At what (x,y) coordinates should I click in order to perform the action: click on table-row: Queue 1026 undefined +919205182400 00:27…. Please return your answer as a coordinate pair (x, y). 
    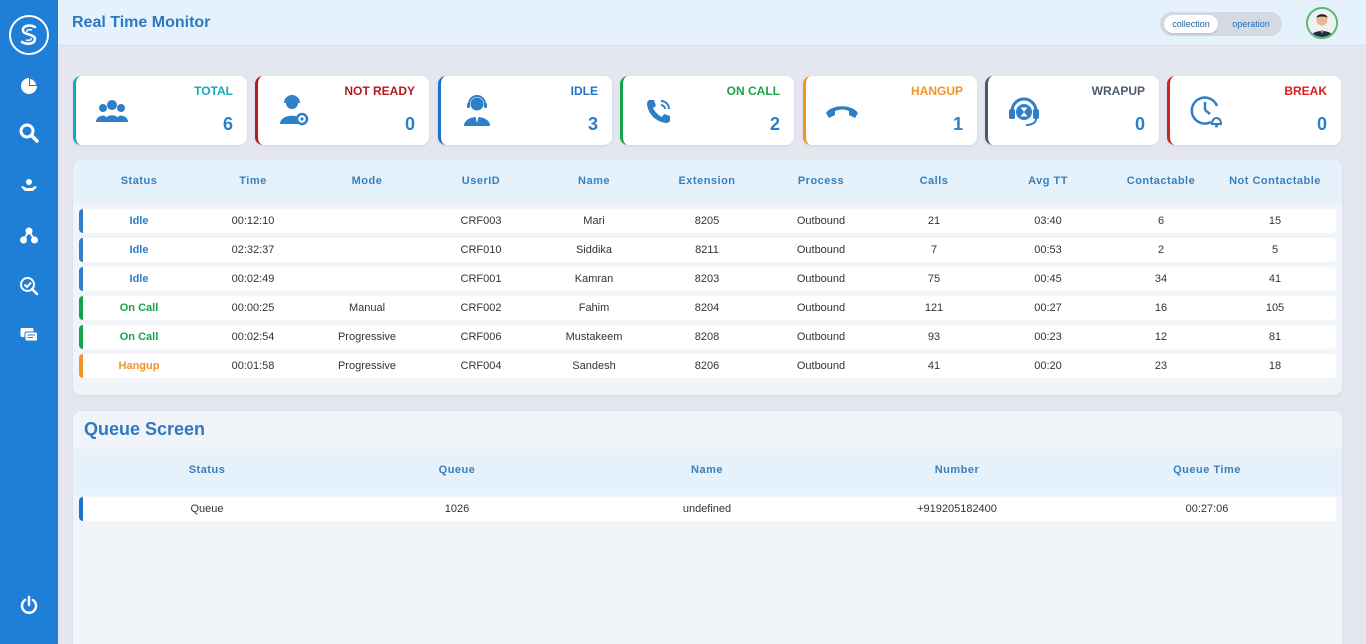
    Looking at the image, I should click on (707, 509).